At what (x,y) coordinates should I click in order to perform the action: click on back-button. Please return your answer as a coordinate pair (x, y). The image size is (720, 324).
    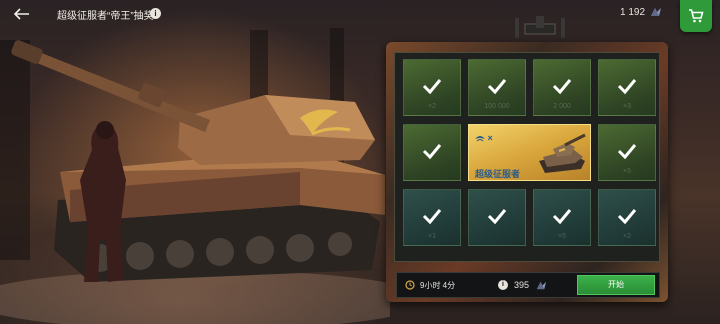
    Looking at the image, I should click on (22, 14).